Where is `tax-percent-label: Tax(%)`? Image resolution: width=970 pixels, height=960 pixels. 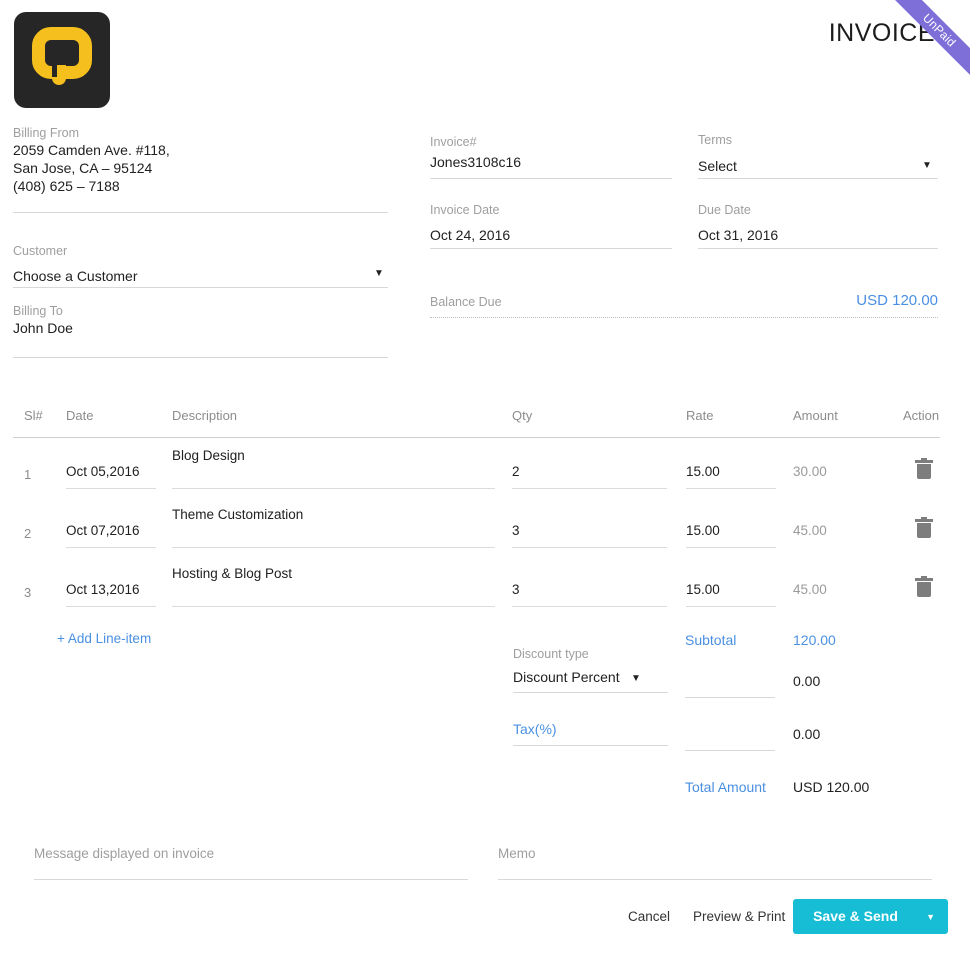
tax-percent-label: Tax(%) is located at coordinates (535, 729).